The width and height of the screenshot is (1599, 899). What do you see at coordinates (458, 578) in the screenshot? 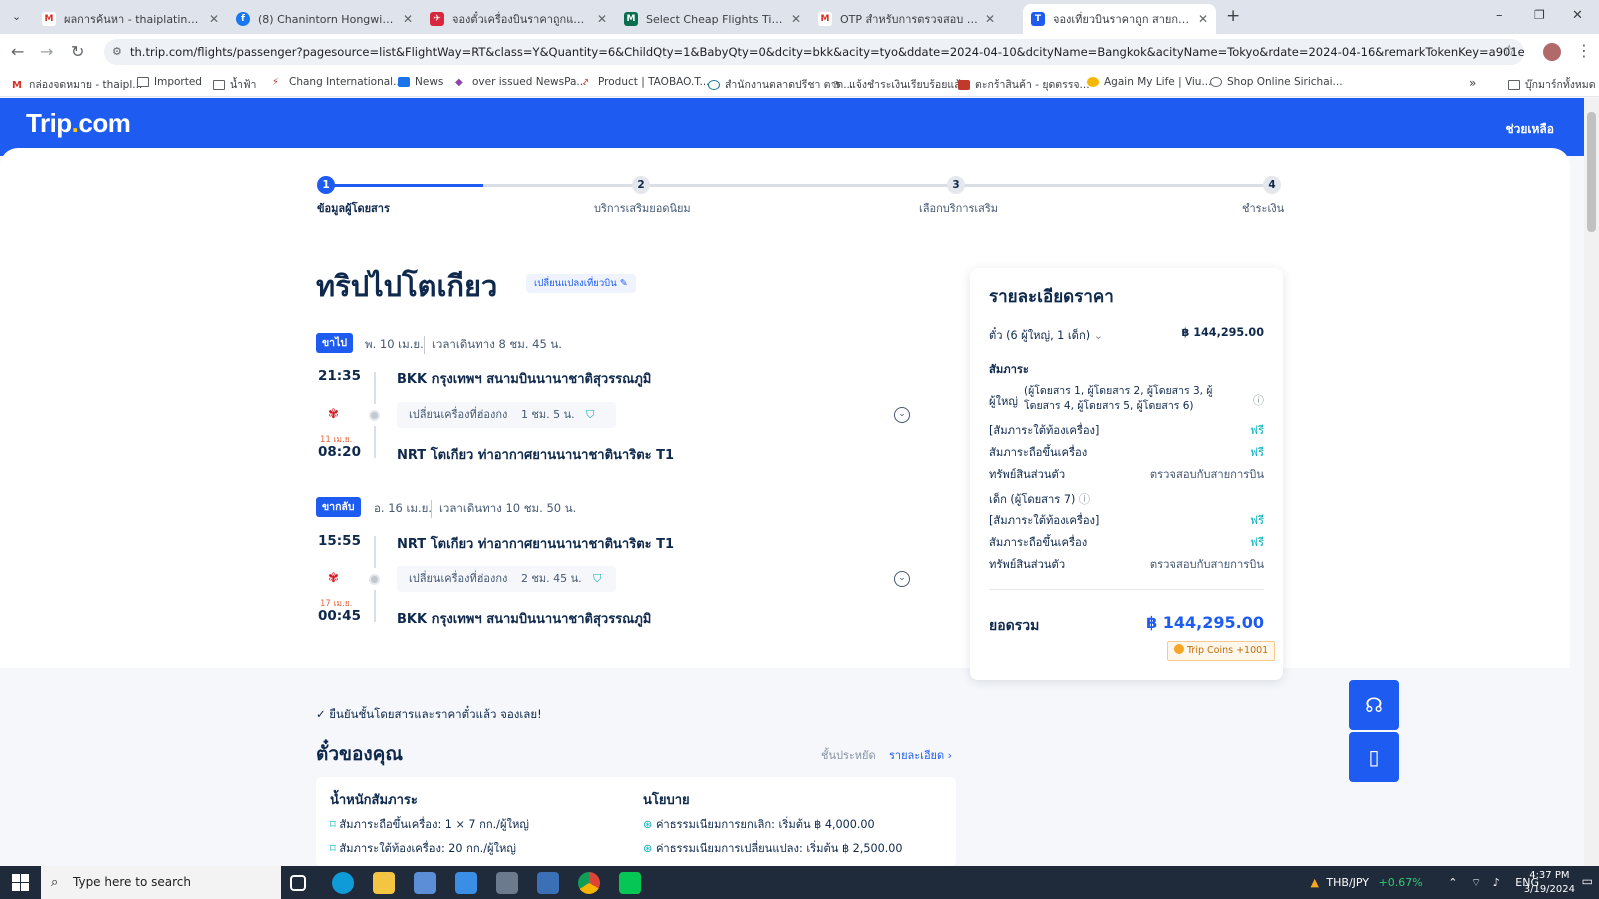
I see `transfer-city: เปลี่ยนเครื่องที่ฮ่องกง` at bounding box center [458, 578].